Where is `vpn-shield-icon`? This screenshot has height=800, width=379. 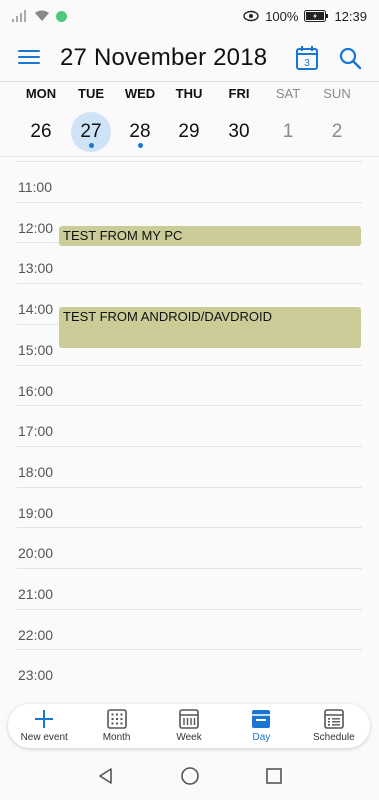 vpn-shield-icon is located at coordinates (61, 16).